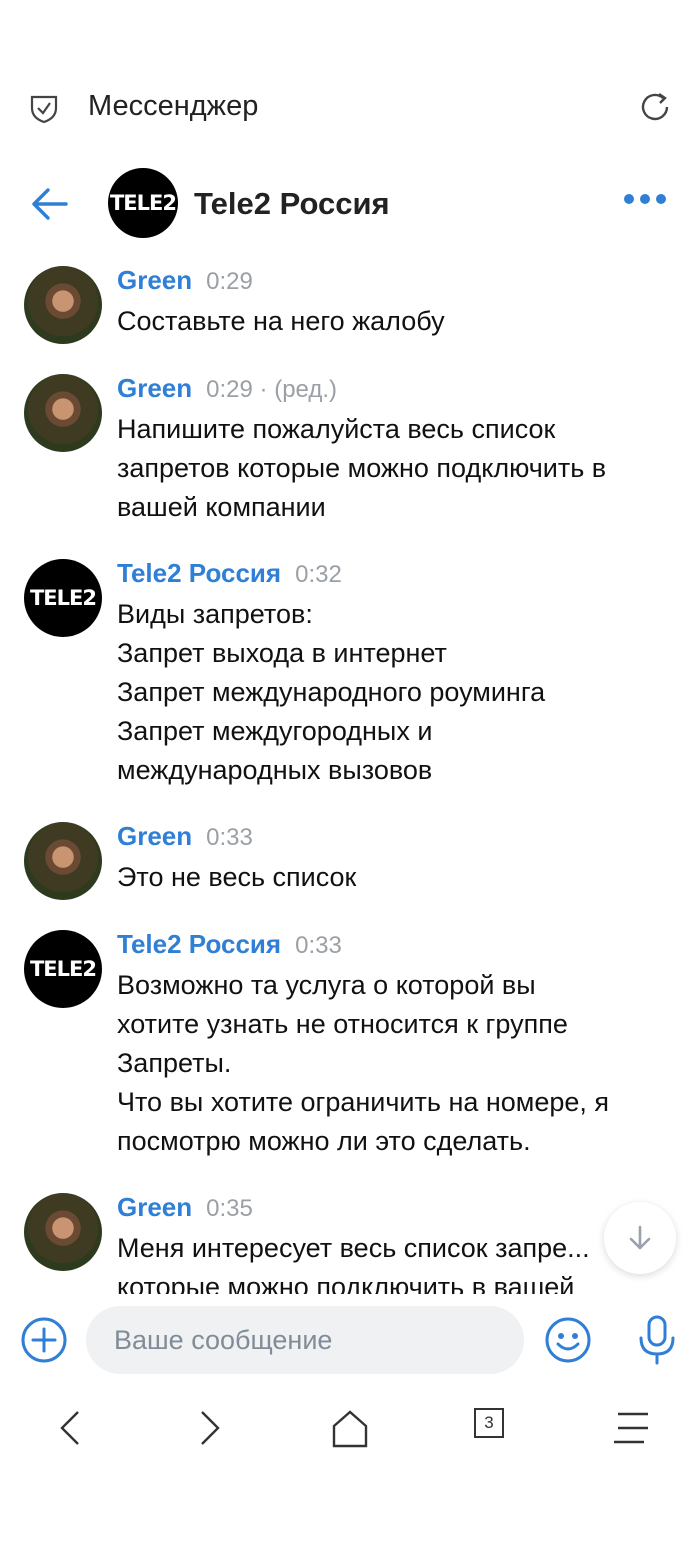 The height and width of the screenshot is (1556, 700). I want to click on browser-nav-bar: 3, so click(350, 1427).